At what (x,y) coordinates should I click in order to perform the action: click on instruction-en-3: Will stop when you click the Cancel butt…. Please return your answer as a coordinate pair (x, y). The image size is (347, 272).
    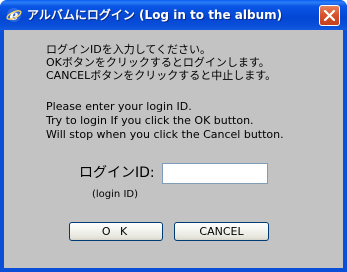
    Looking at the image, I should click on (165, 134).